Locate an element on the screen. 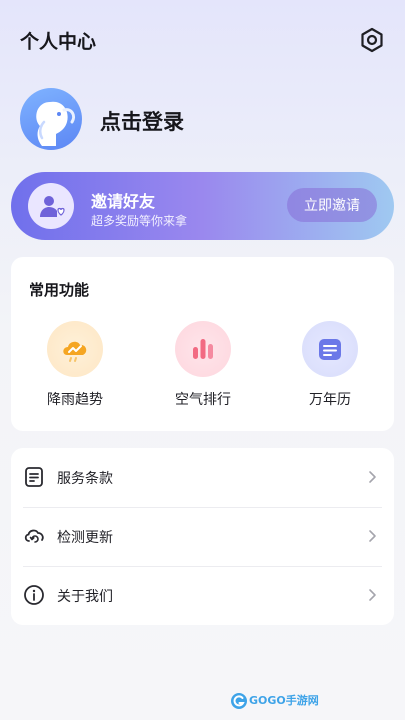  feature-rain-trend: 降雨趋势 is located at coordinates (75, 366).